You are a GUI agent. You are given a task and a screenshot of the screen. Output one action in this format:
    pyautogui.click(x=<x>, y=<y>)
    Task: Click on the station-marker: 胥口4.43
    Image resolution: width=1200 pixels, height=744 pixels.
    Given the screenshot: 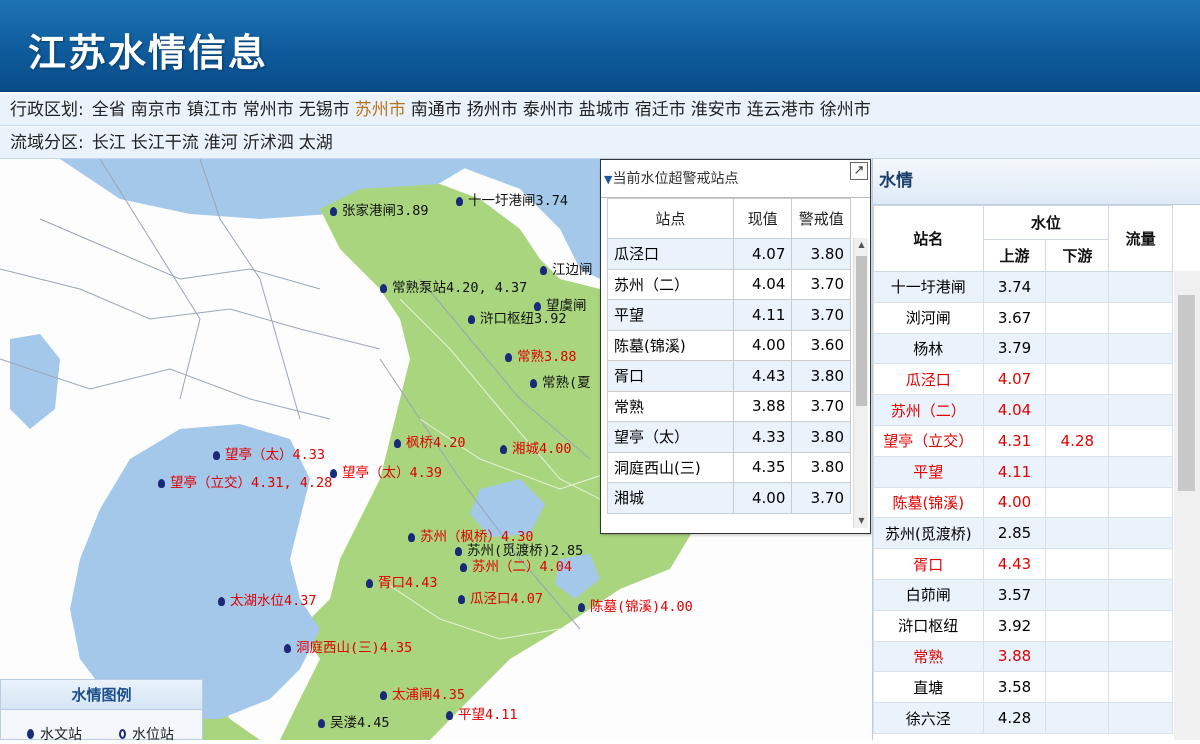 What is the action you would take?
    pyautogui.click(x=402, y=583)
    